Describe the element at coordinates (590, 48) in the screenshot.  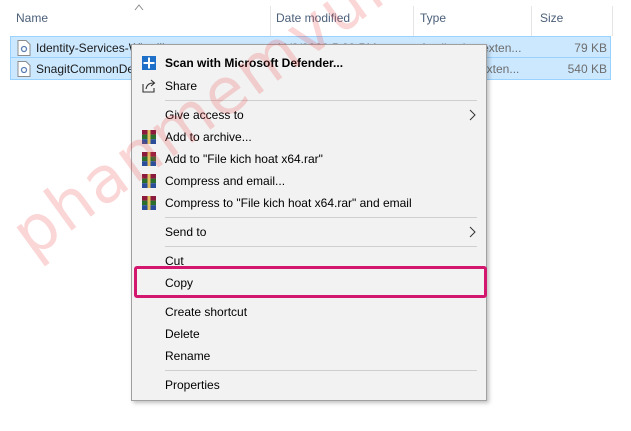
I see `file-size: 79 KB` at that location.